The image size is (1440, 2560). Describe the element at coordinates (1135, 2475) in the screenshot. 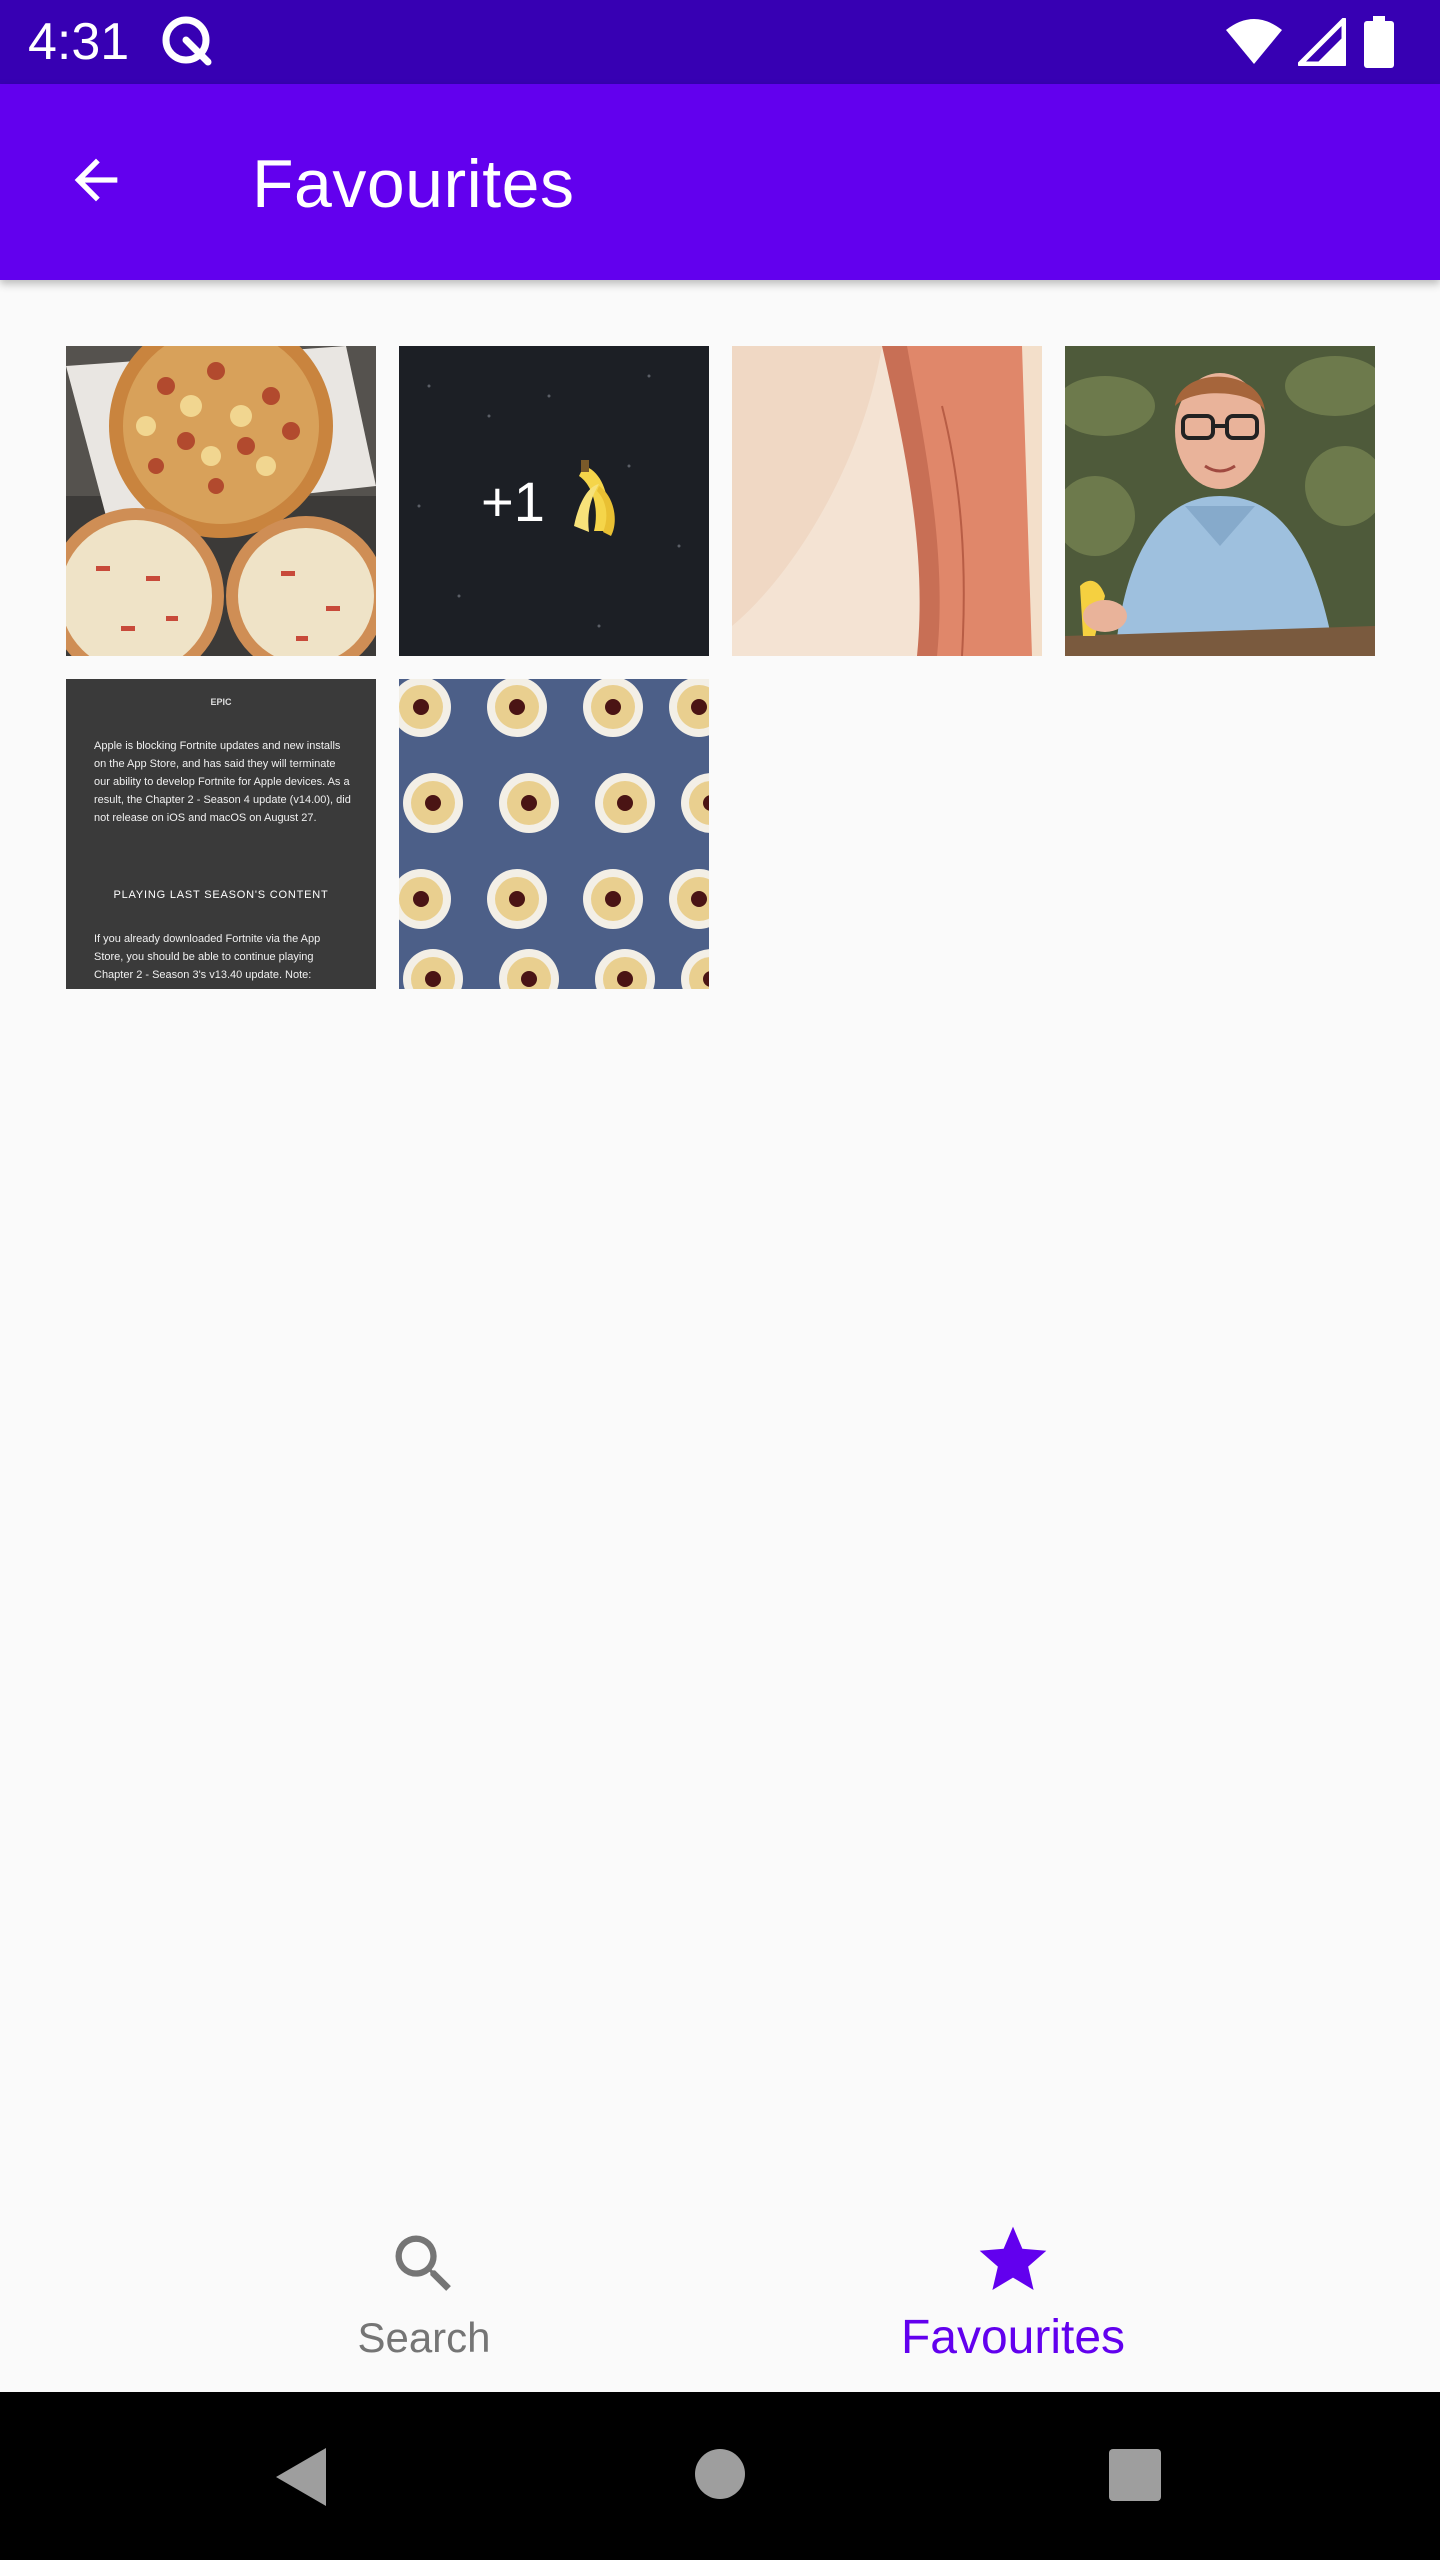

I see `system-recents-icon` at that location.